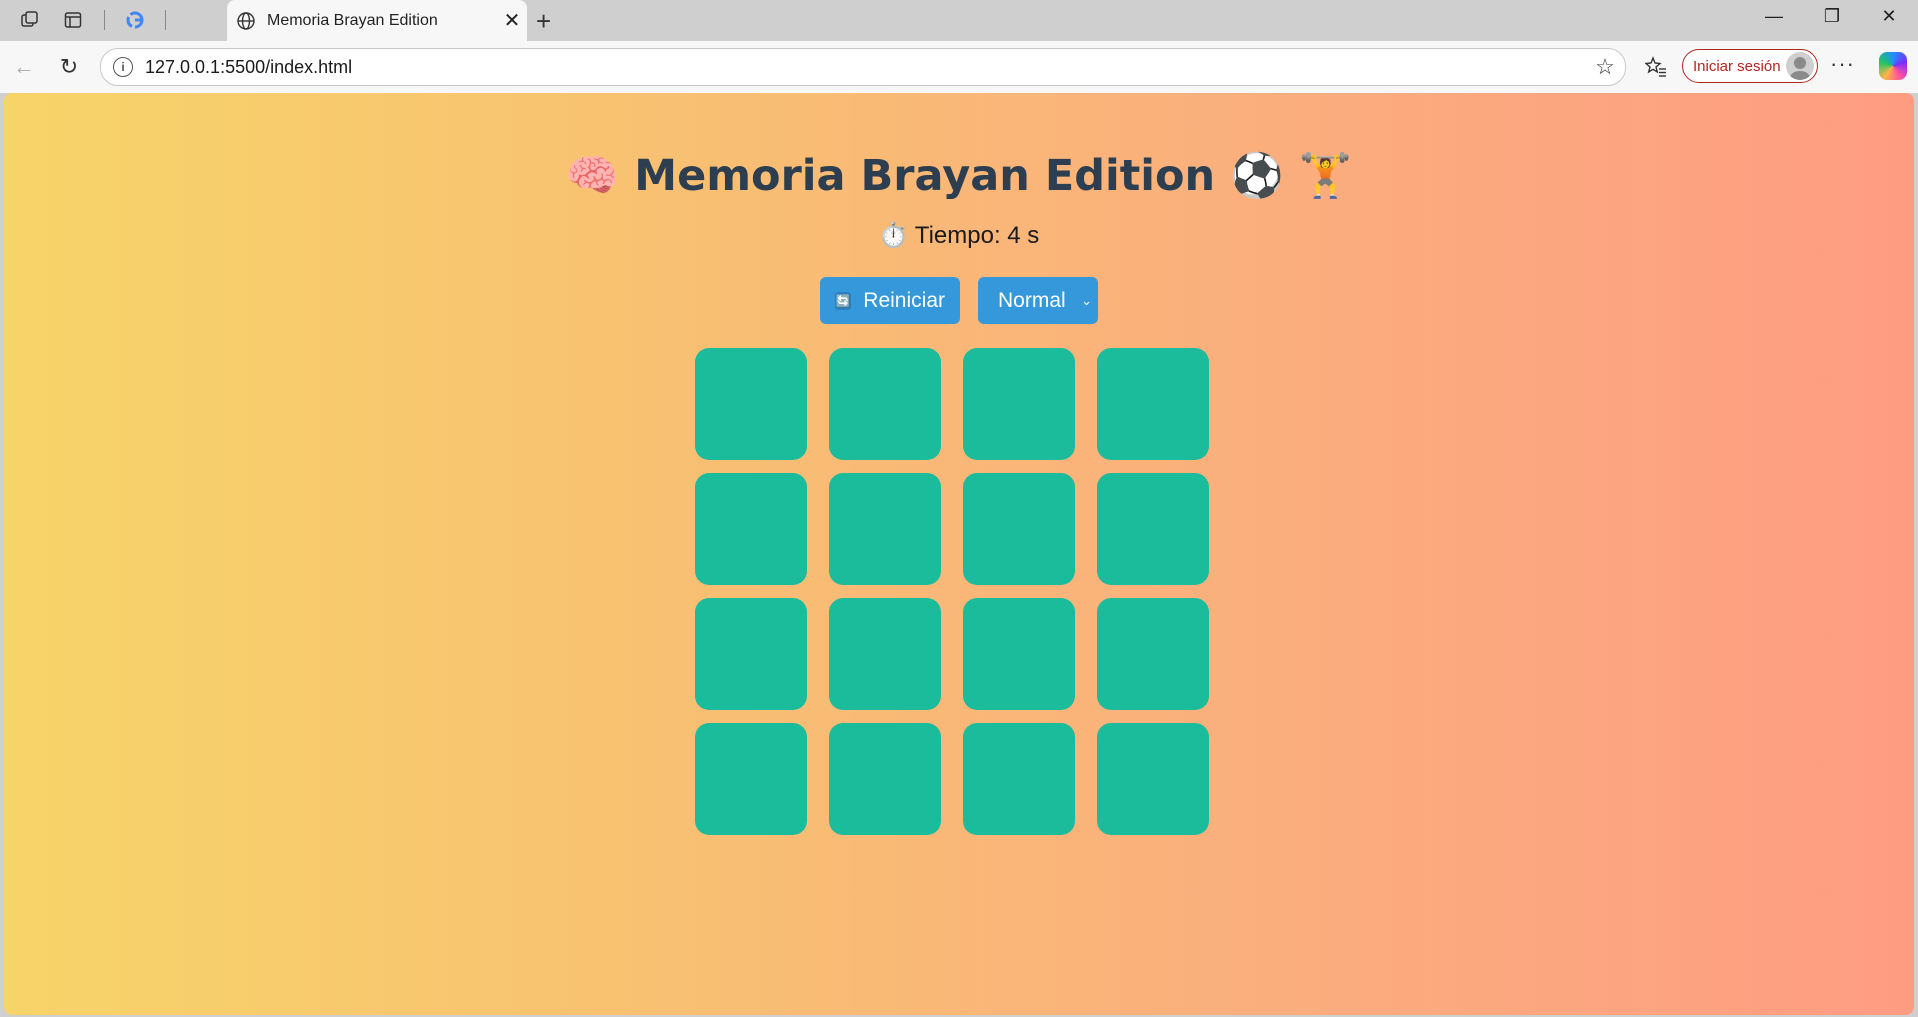 Image resolution: width=1918 pixels, height=1017 pixels. What do you see at coordinates (843, 300) in the screenshot?
I see `restart-icon: 🔄` at bounding box center [843, 300].